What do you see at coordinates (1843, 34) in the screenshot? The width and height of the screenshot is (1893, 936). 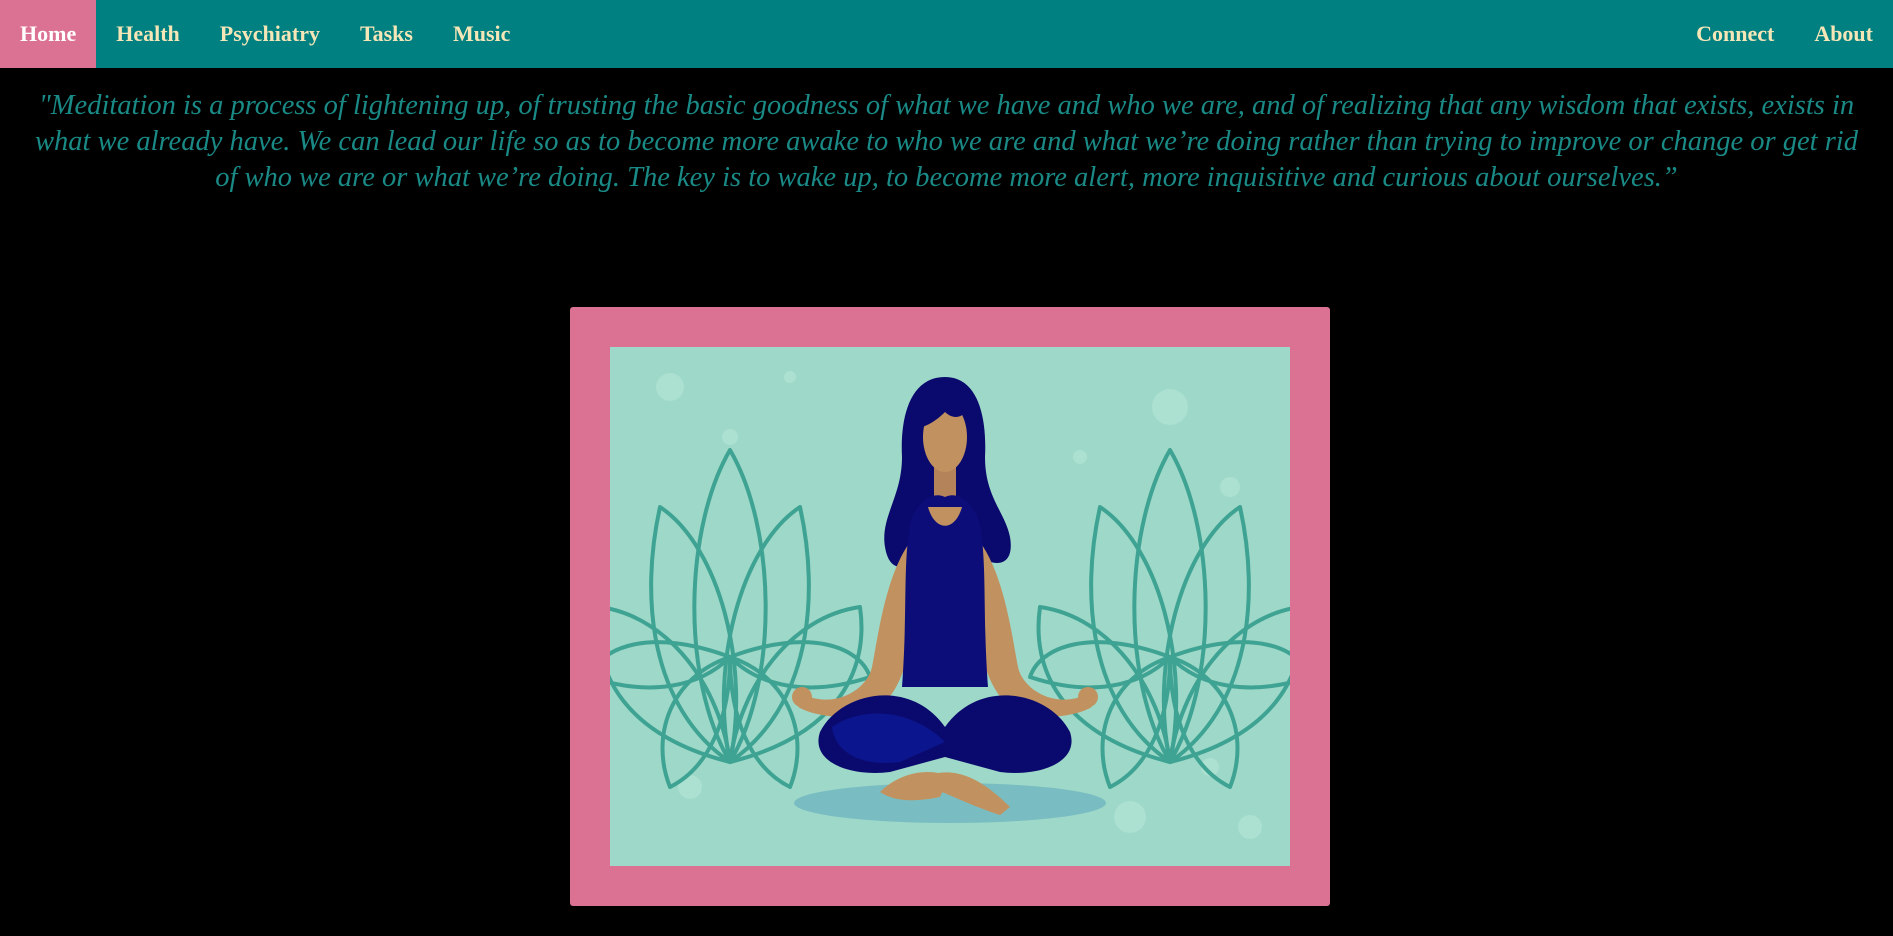 I see `nav-item-about: About` at bounding box center [1843, 34].